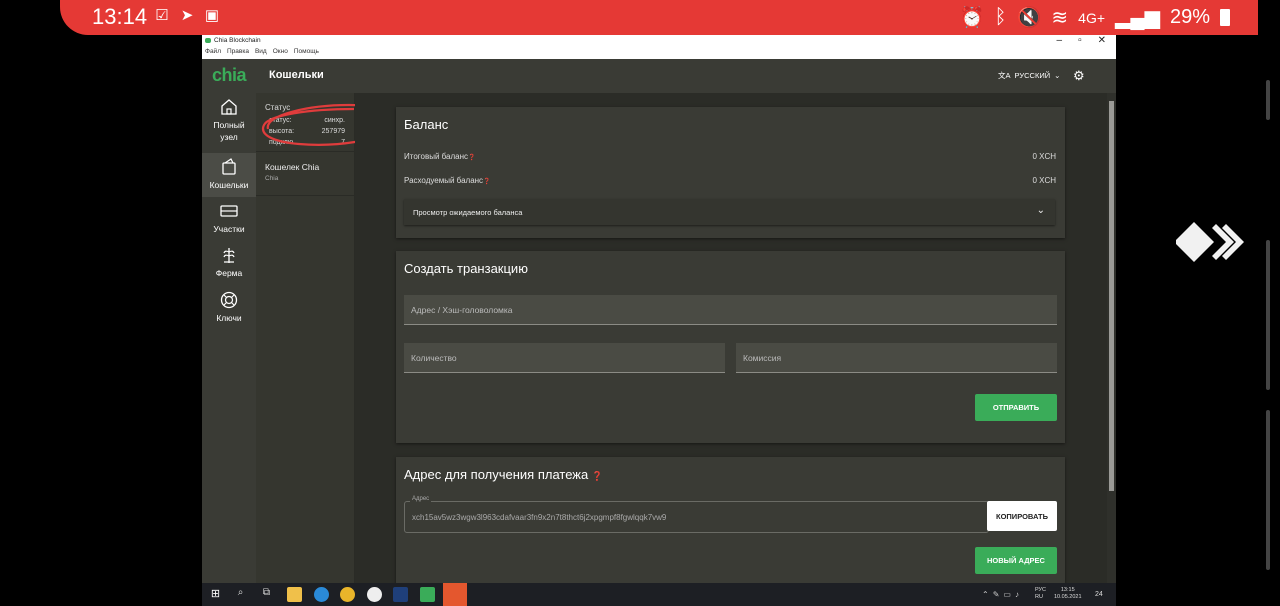  I want to click on farm-icon, so click(229, 255).